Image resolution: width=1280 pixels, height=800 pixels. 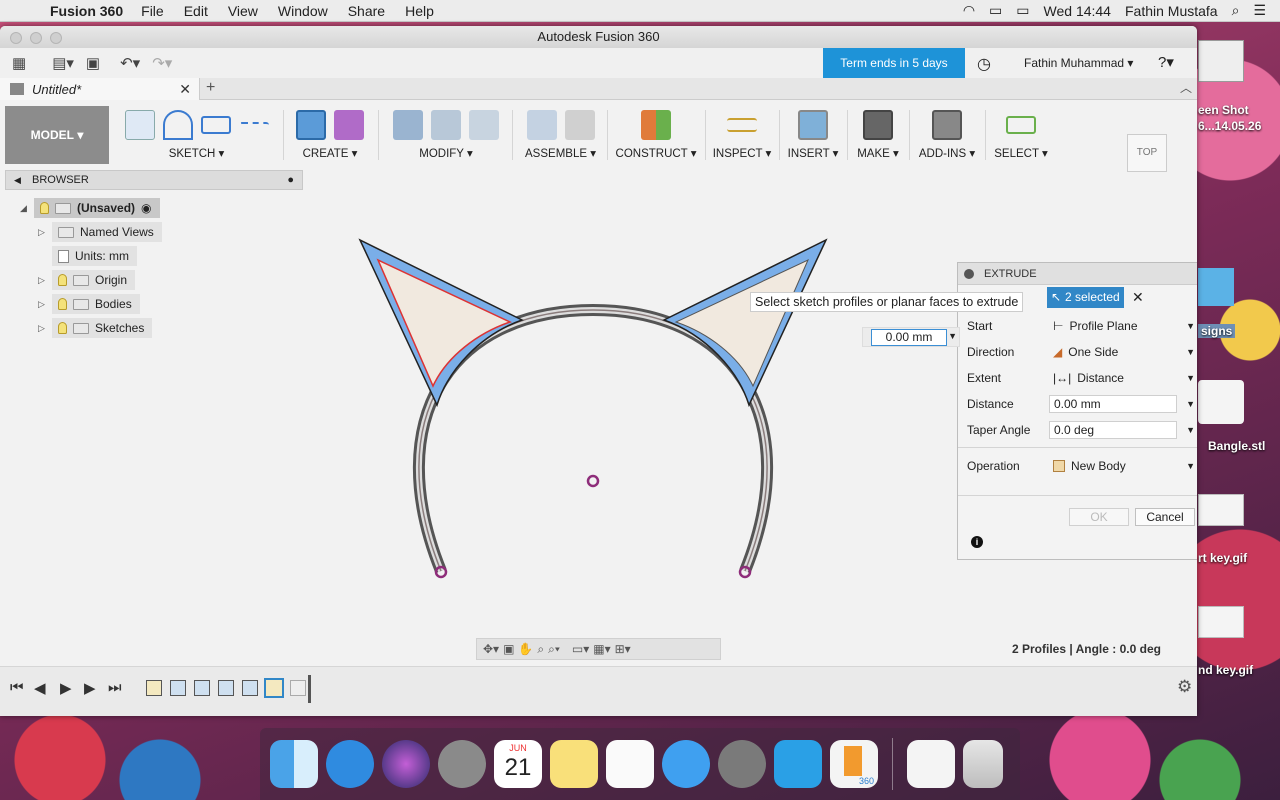 What do you see at coordinates (1216, 287) in the screenshot?
I see `folder-icon` at bounding box center [1216, 287].